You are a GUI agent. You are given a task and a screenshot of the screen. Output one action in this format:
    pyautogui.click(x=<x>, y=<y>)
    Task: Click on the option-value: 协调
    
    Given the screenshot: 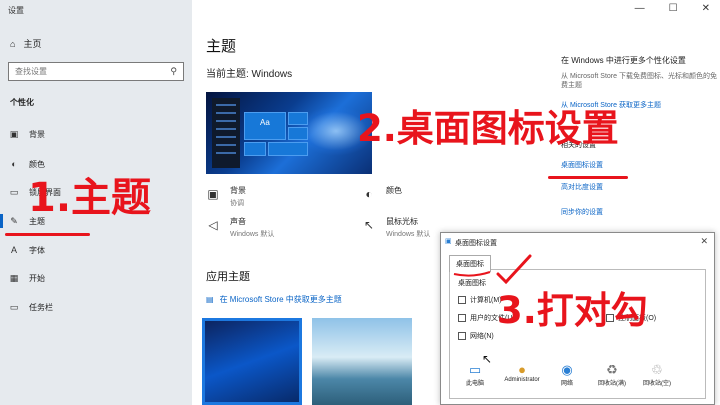 What is the action you would take?
    pyautogui.click(x=237, y=203)
    